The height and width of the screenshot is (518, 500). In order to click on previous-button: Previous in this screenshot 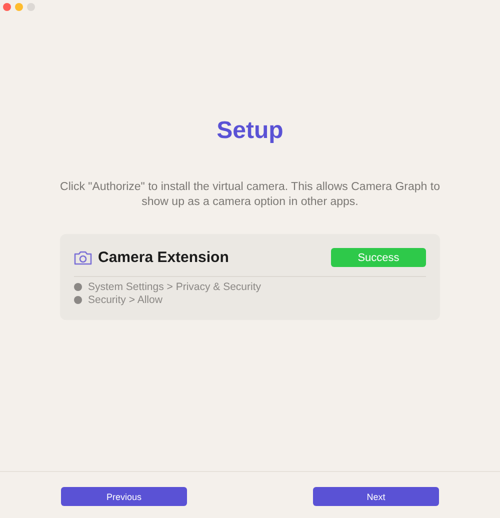, I will do `click(124, 496)`.